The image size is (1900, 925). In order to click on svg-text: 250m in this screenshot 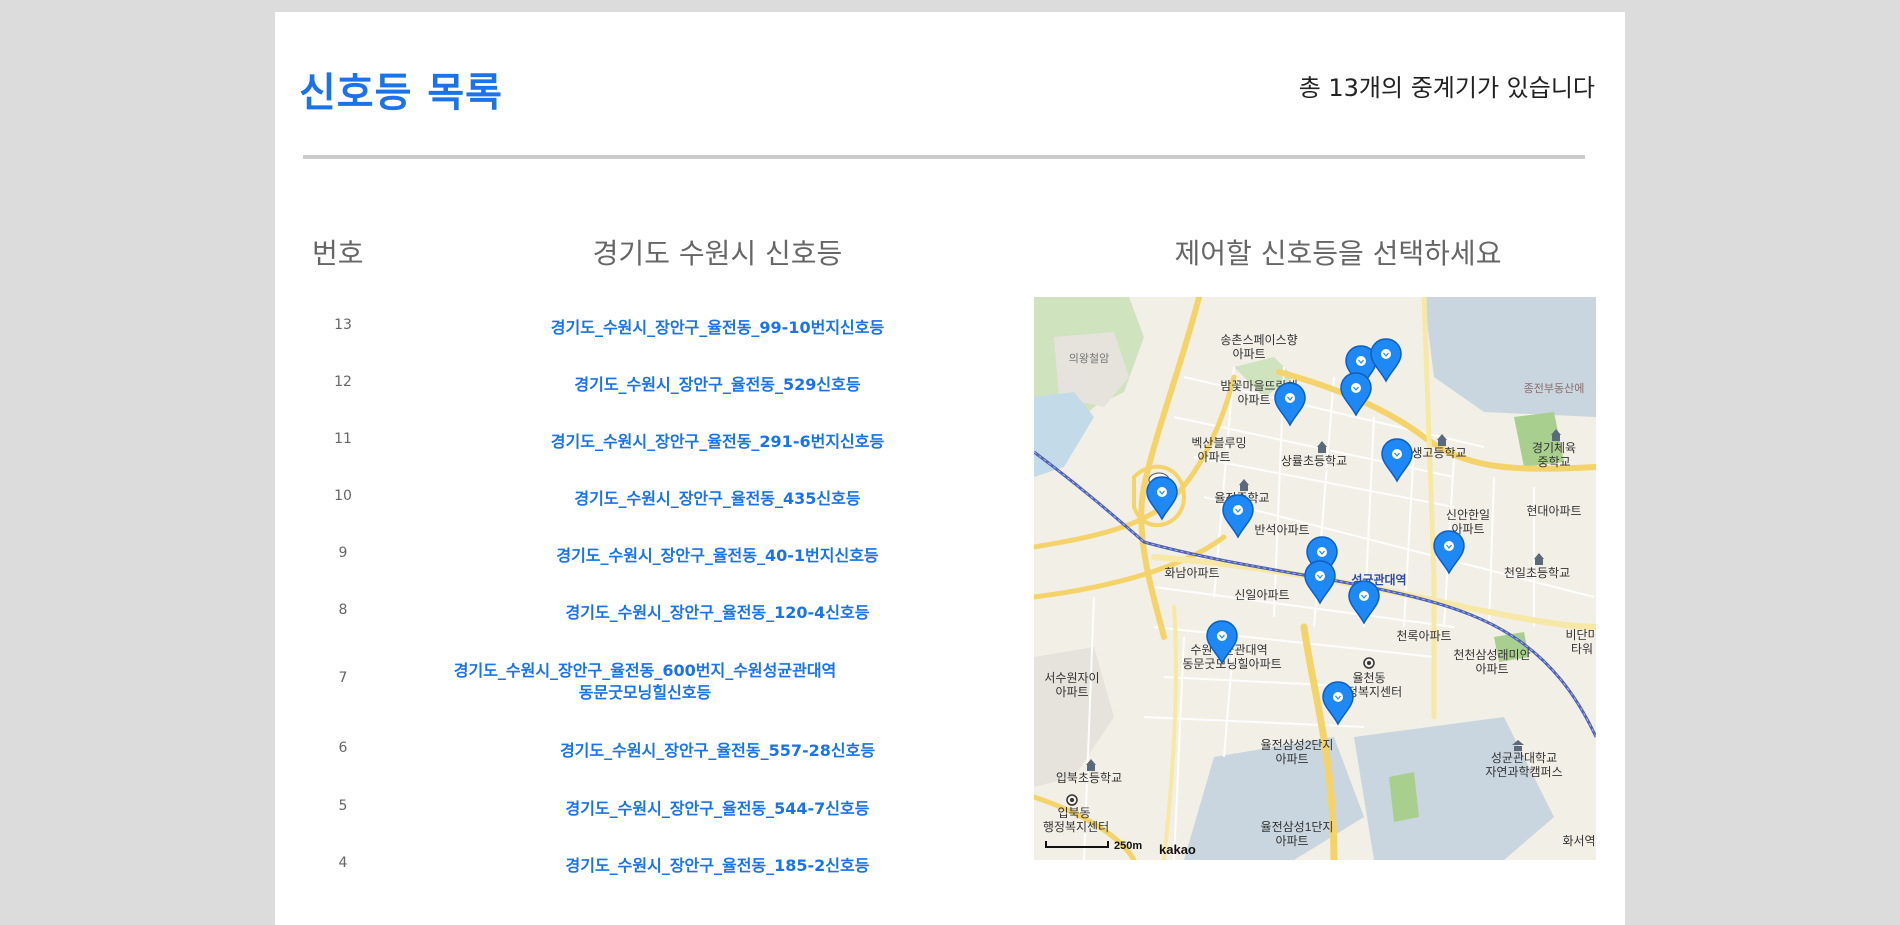, I will do `click(1128, 846)`.